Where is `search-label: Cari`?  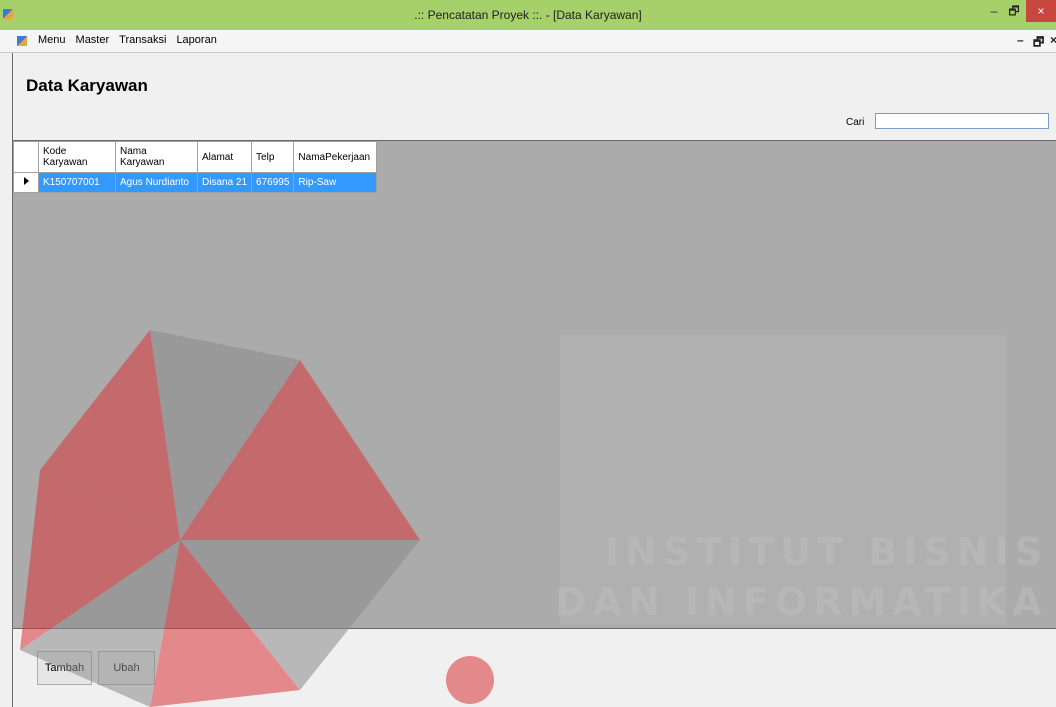 search-label: Cari is located at coordinates (855, 122).